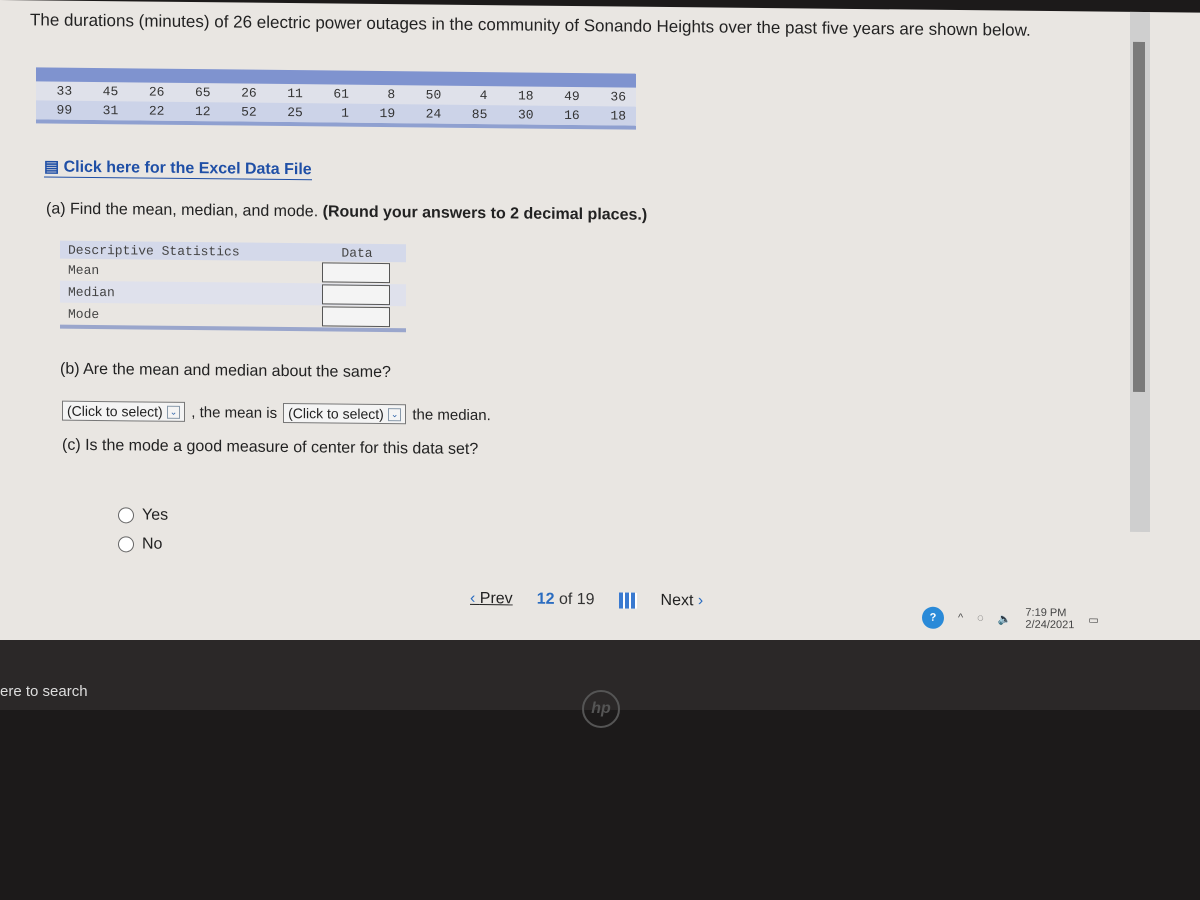  What do you see at coordinates (960, 618) in the screenshot?
I see `chevron-up-icon: ^` at bounding box center [960, 618].